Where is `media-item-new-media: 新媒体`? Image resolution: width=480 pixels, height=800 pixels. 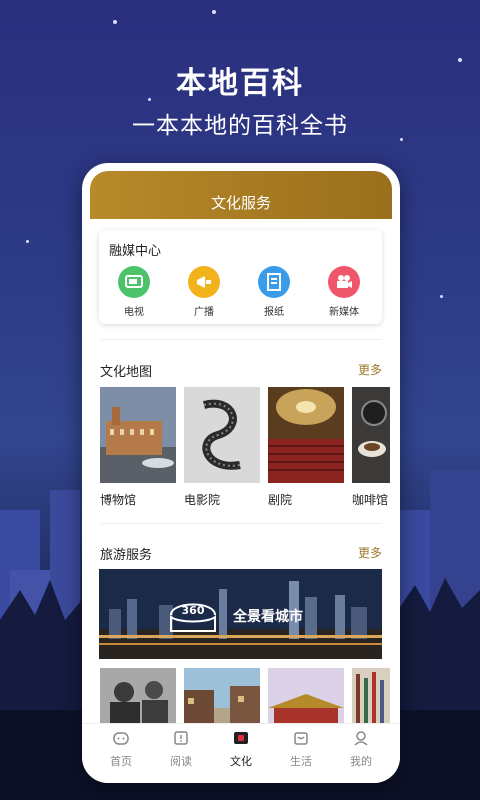
media-item-new-media: 新媒体 is located at coordinates (344, 292).